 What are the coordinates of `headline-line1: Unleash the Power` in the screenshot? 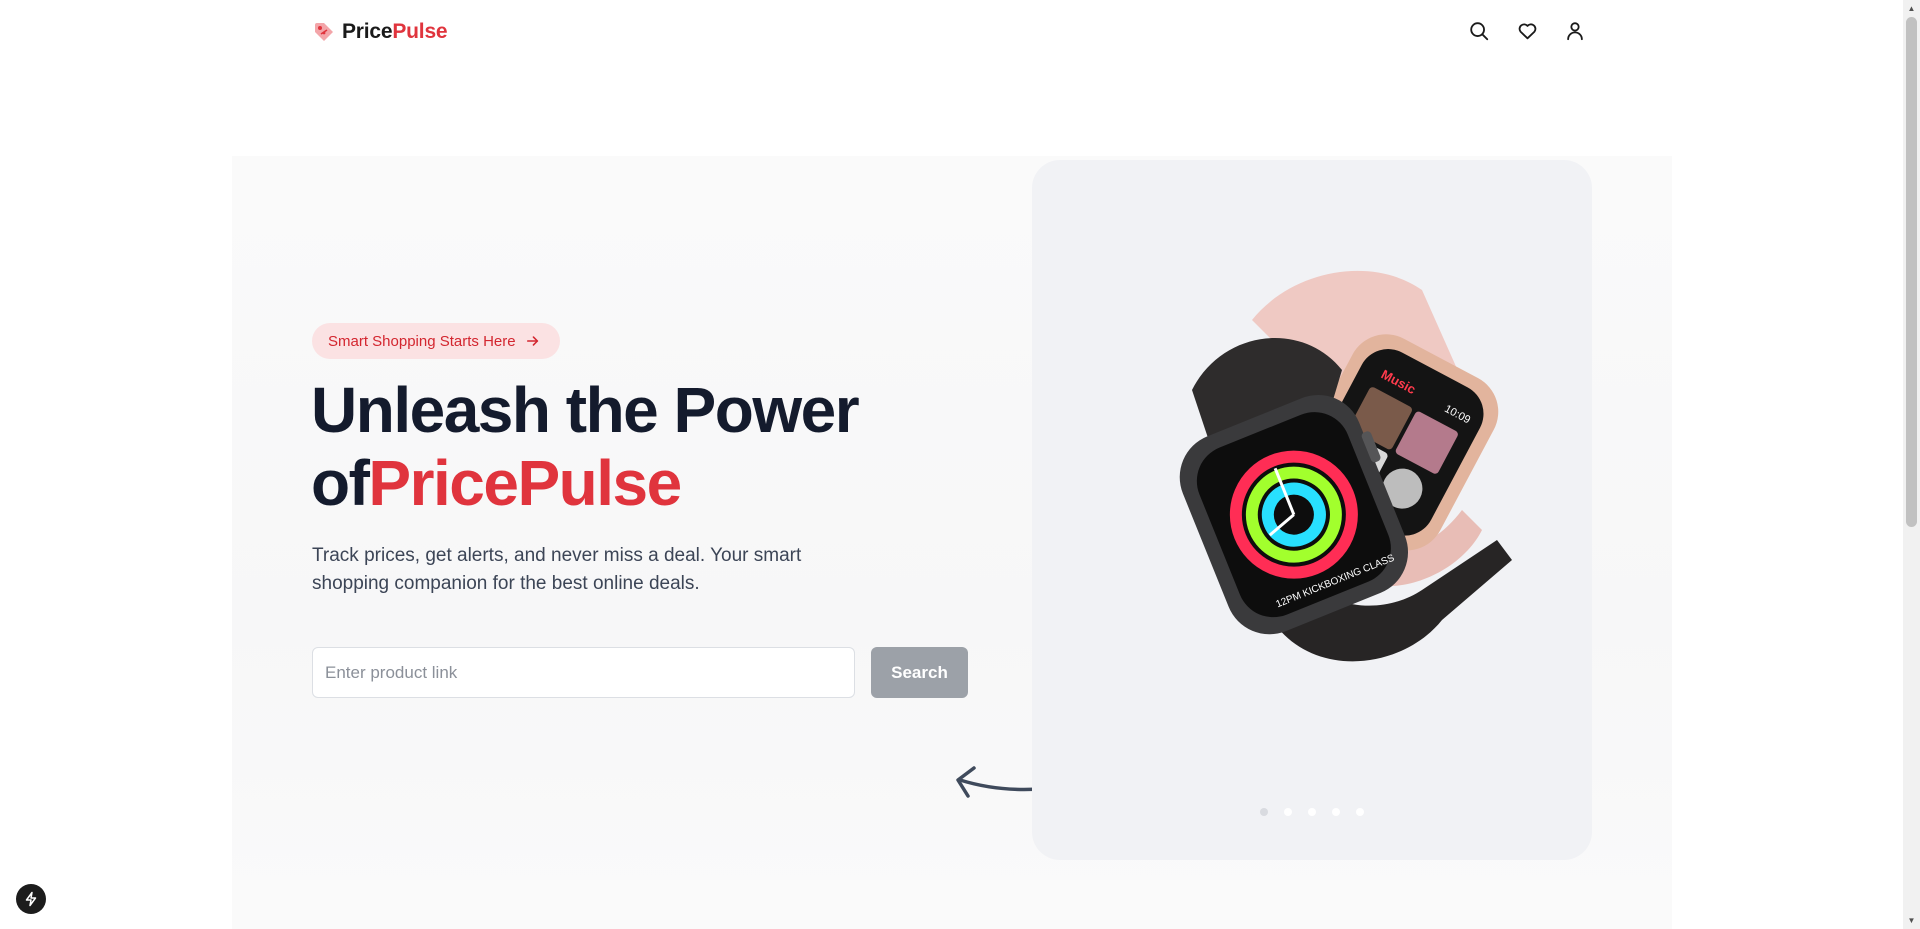 It's located at (585, 410).